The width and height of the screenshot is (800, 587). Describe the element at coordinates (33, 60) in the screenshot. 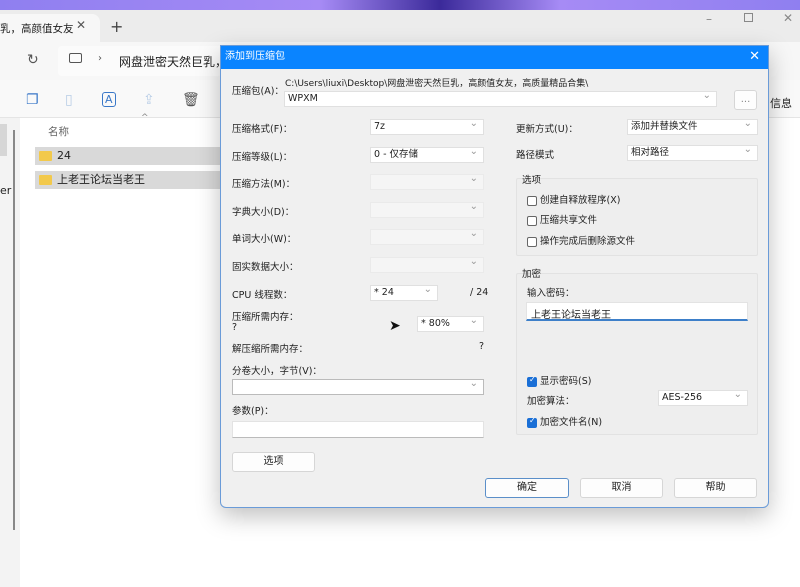

I see `refresh-icon: ↻` at that location.